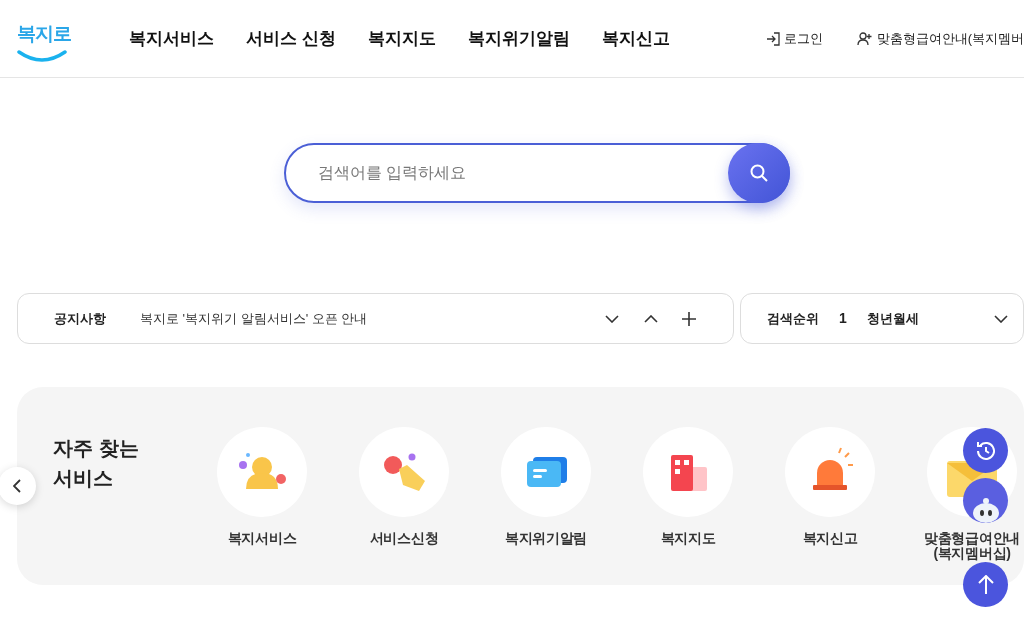 The image size is (1024, 622). What do you see at coordinates (688, 538) in the screenshot?
I see `service-label: 복지지도` at bounding box center [688, 538].